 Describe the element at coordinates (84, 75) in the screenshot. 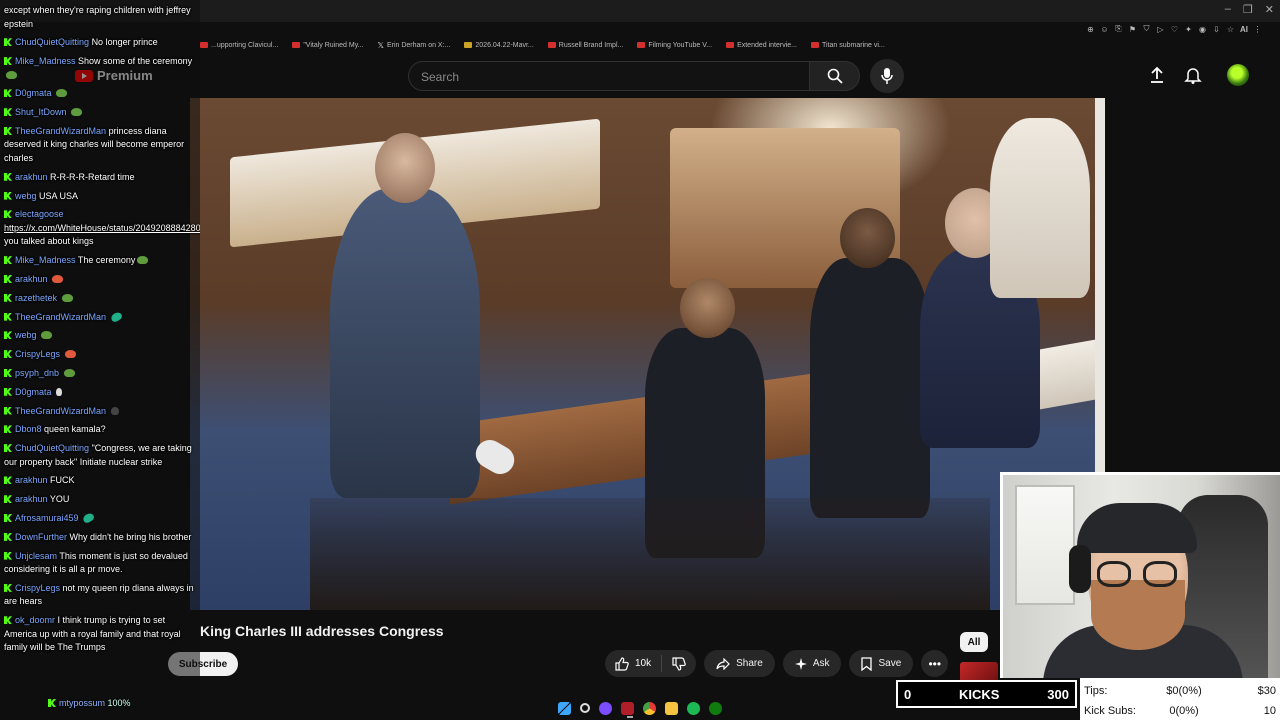

I see `youtube-play-icon` at that location.